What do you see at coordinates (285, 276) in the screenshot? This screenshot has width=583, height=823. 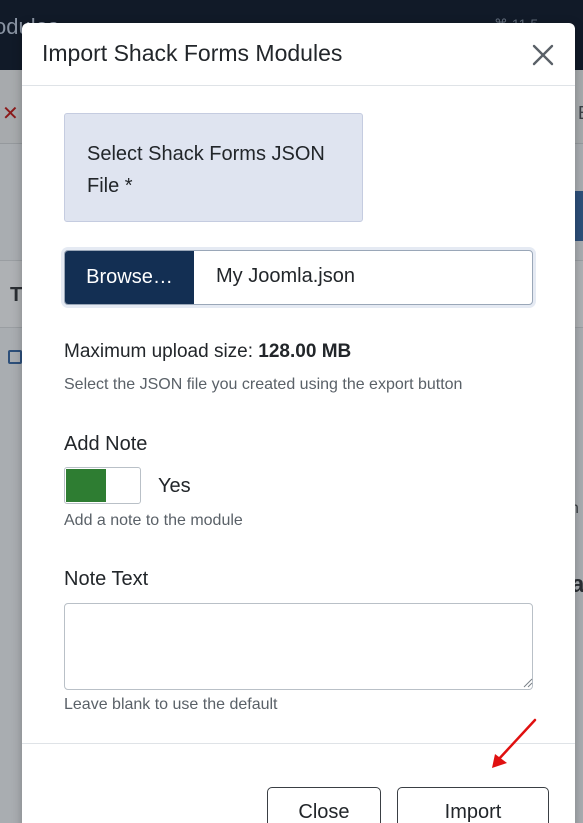 I see `selected-file-name: My Joomla.json` at bounding box center [285, 276].